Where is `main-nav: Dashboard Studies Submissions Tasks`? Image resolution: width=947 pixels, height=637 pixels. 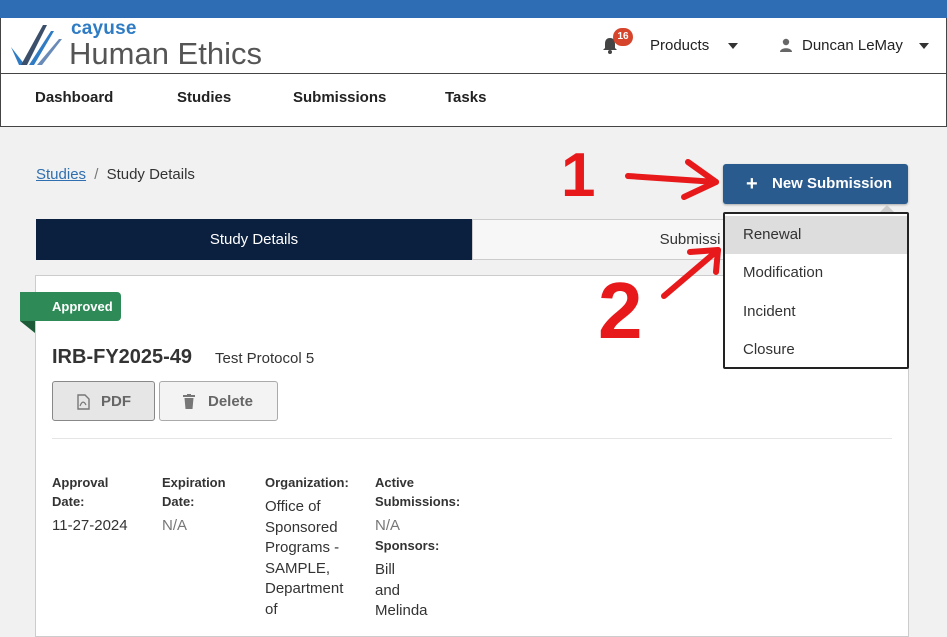 main-nav: Dashboard Studies Submissions Tasks is located at coordinates (473, 100).